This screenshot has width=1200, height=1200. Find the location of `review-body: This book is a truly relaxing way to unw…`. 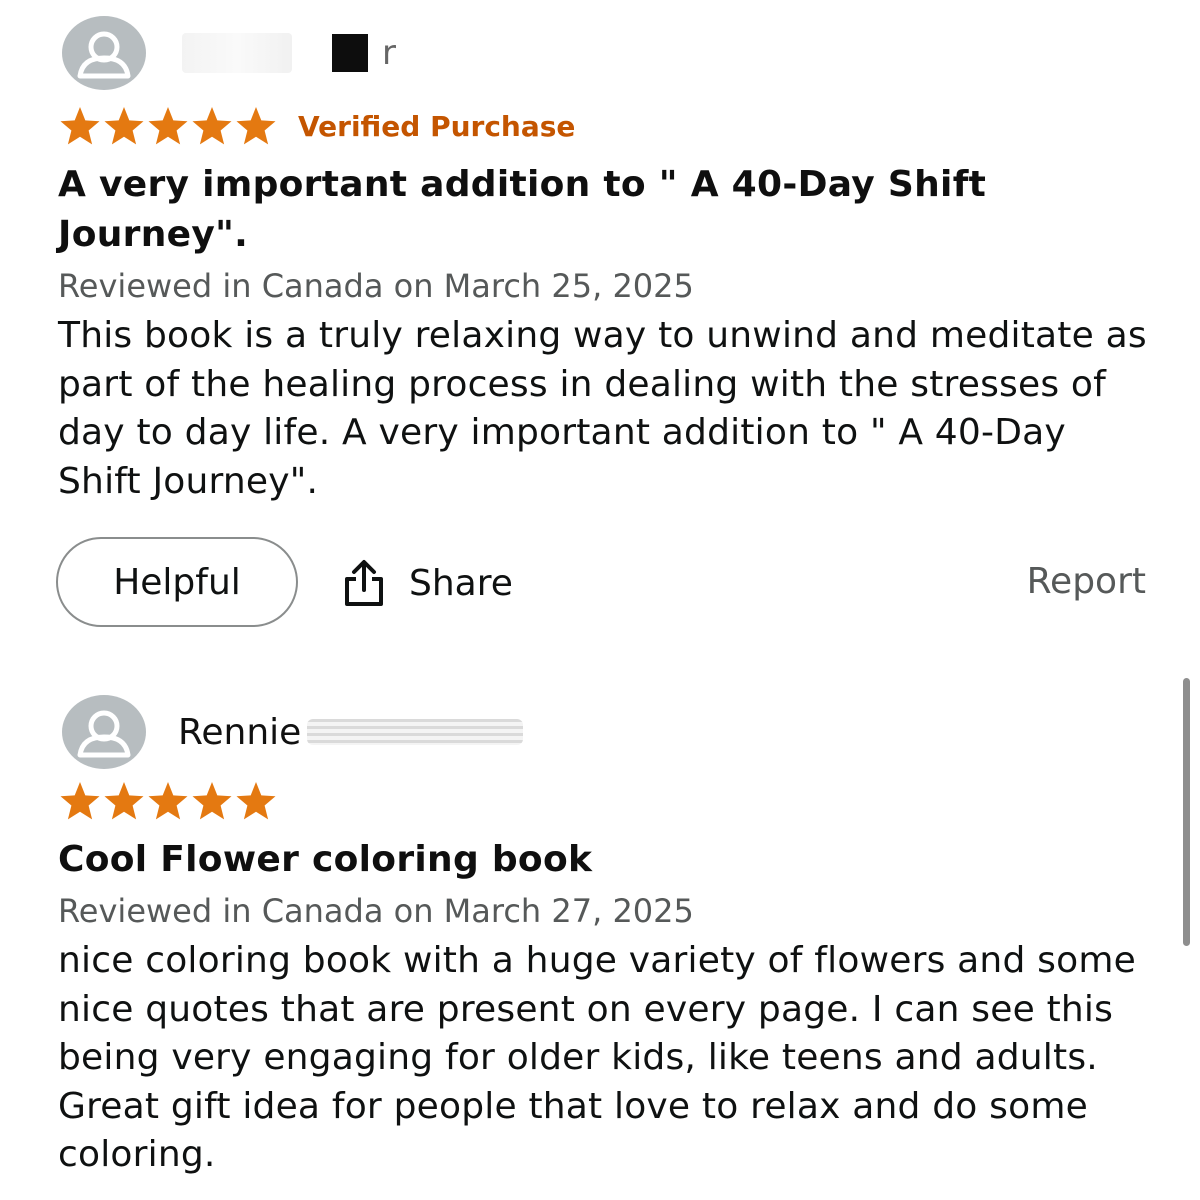

review-body: This book is a truly relaxing way to unw… is located at coordinates (602, 408).